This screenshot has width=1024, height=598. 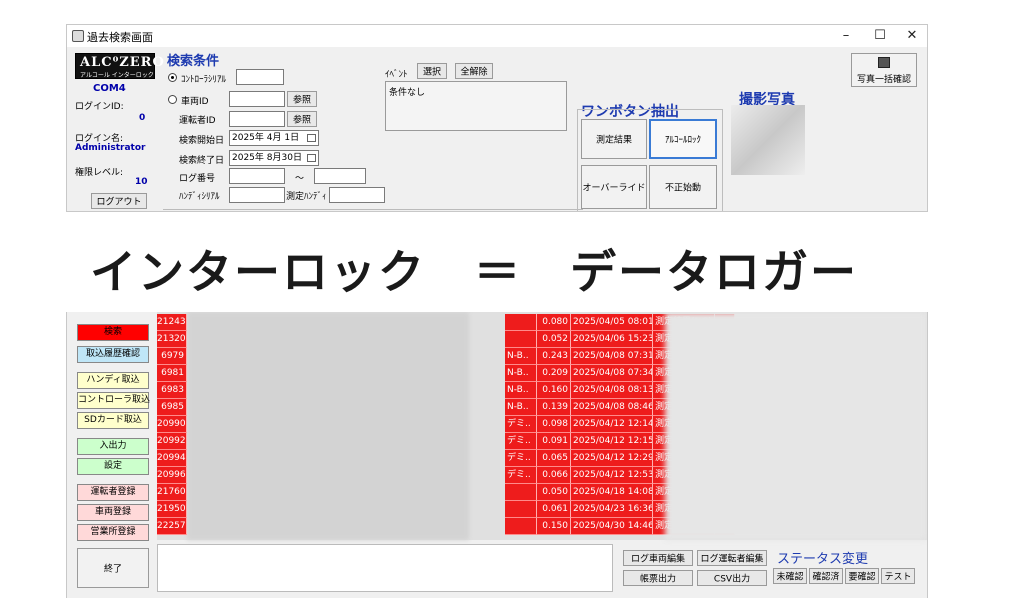 I want to click on vehicle-ref-button: 参照, so click(x=302, y=99).